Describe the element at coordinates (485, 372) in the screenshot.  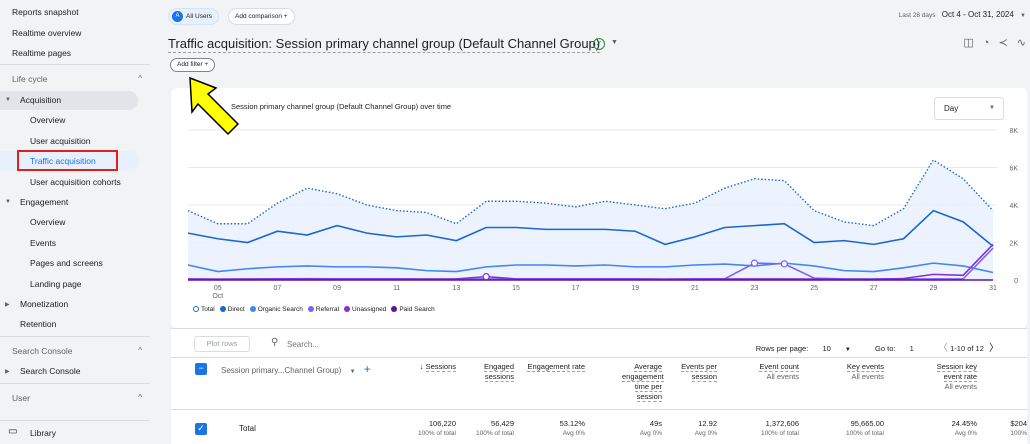
I see `column-header: Engaged sessions` at that location.